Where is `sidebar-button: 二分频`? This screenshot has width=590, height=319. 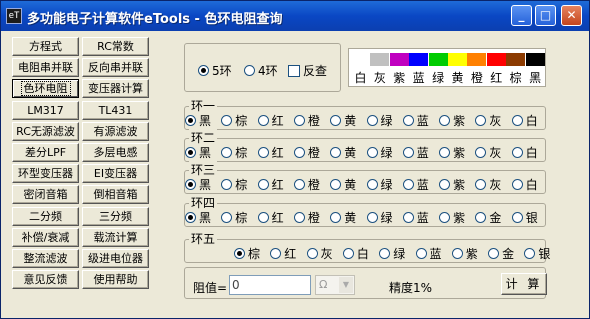 sidebar-button: 二分频 is located at coordinates (45, 216).